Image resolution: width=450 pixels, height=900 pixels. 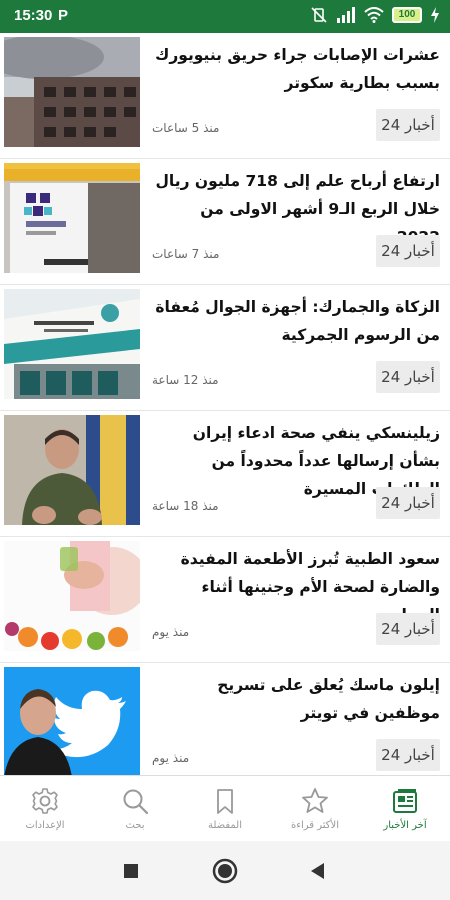 I want to click on nav-latest-news: آخر الأخبار, so click(x=405, y=808).